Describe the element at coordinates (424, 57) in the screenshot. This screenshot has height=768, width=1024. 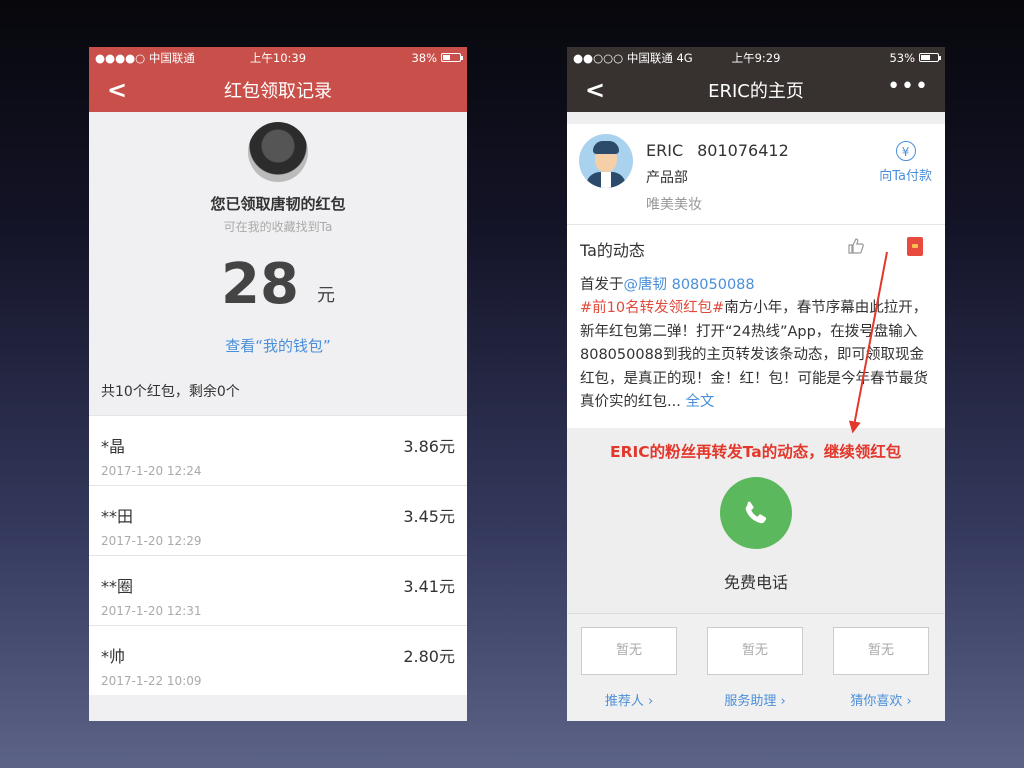
I see `left-battery-percent: 38%` at that location.